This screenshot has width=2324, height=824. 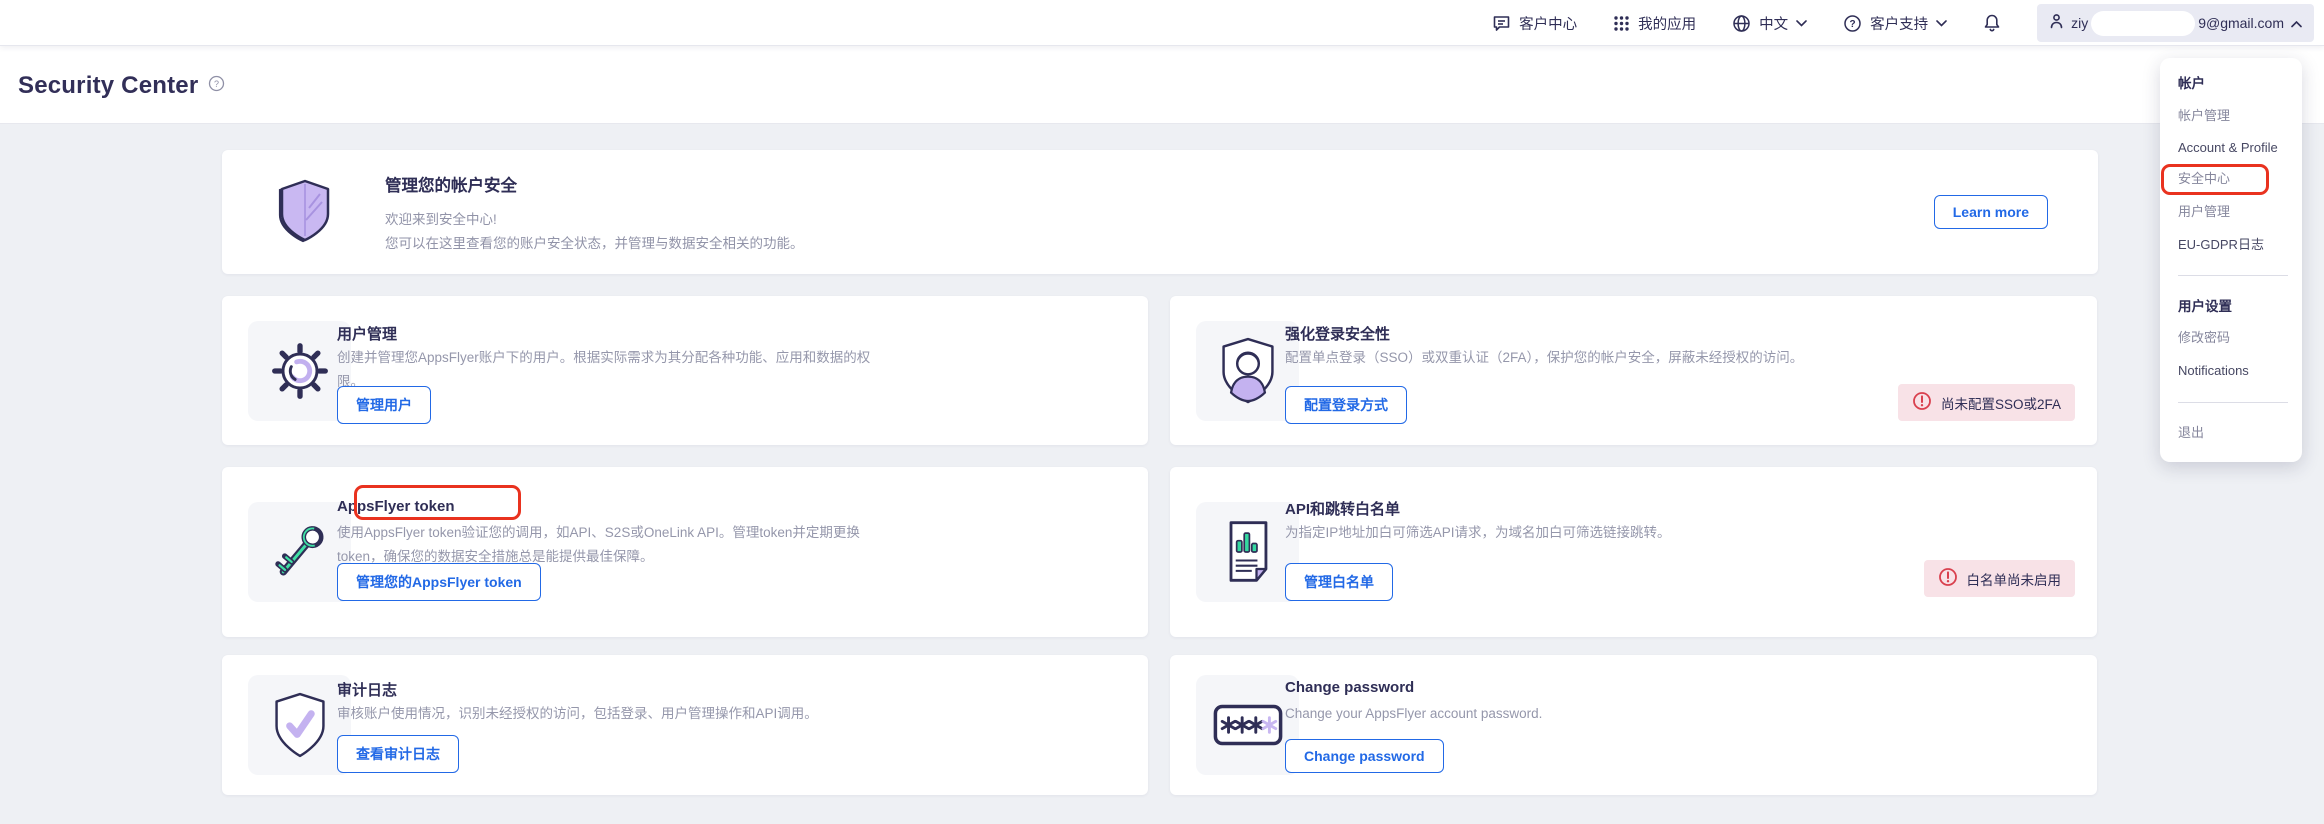 I want to click on card-title: 审计日志, so click(x=367, y=690).